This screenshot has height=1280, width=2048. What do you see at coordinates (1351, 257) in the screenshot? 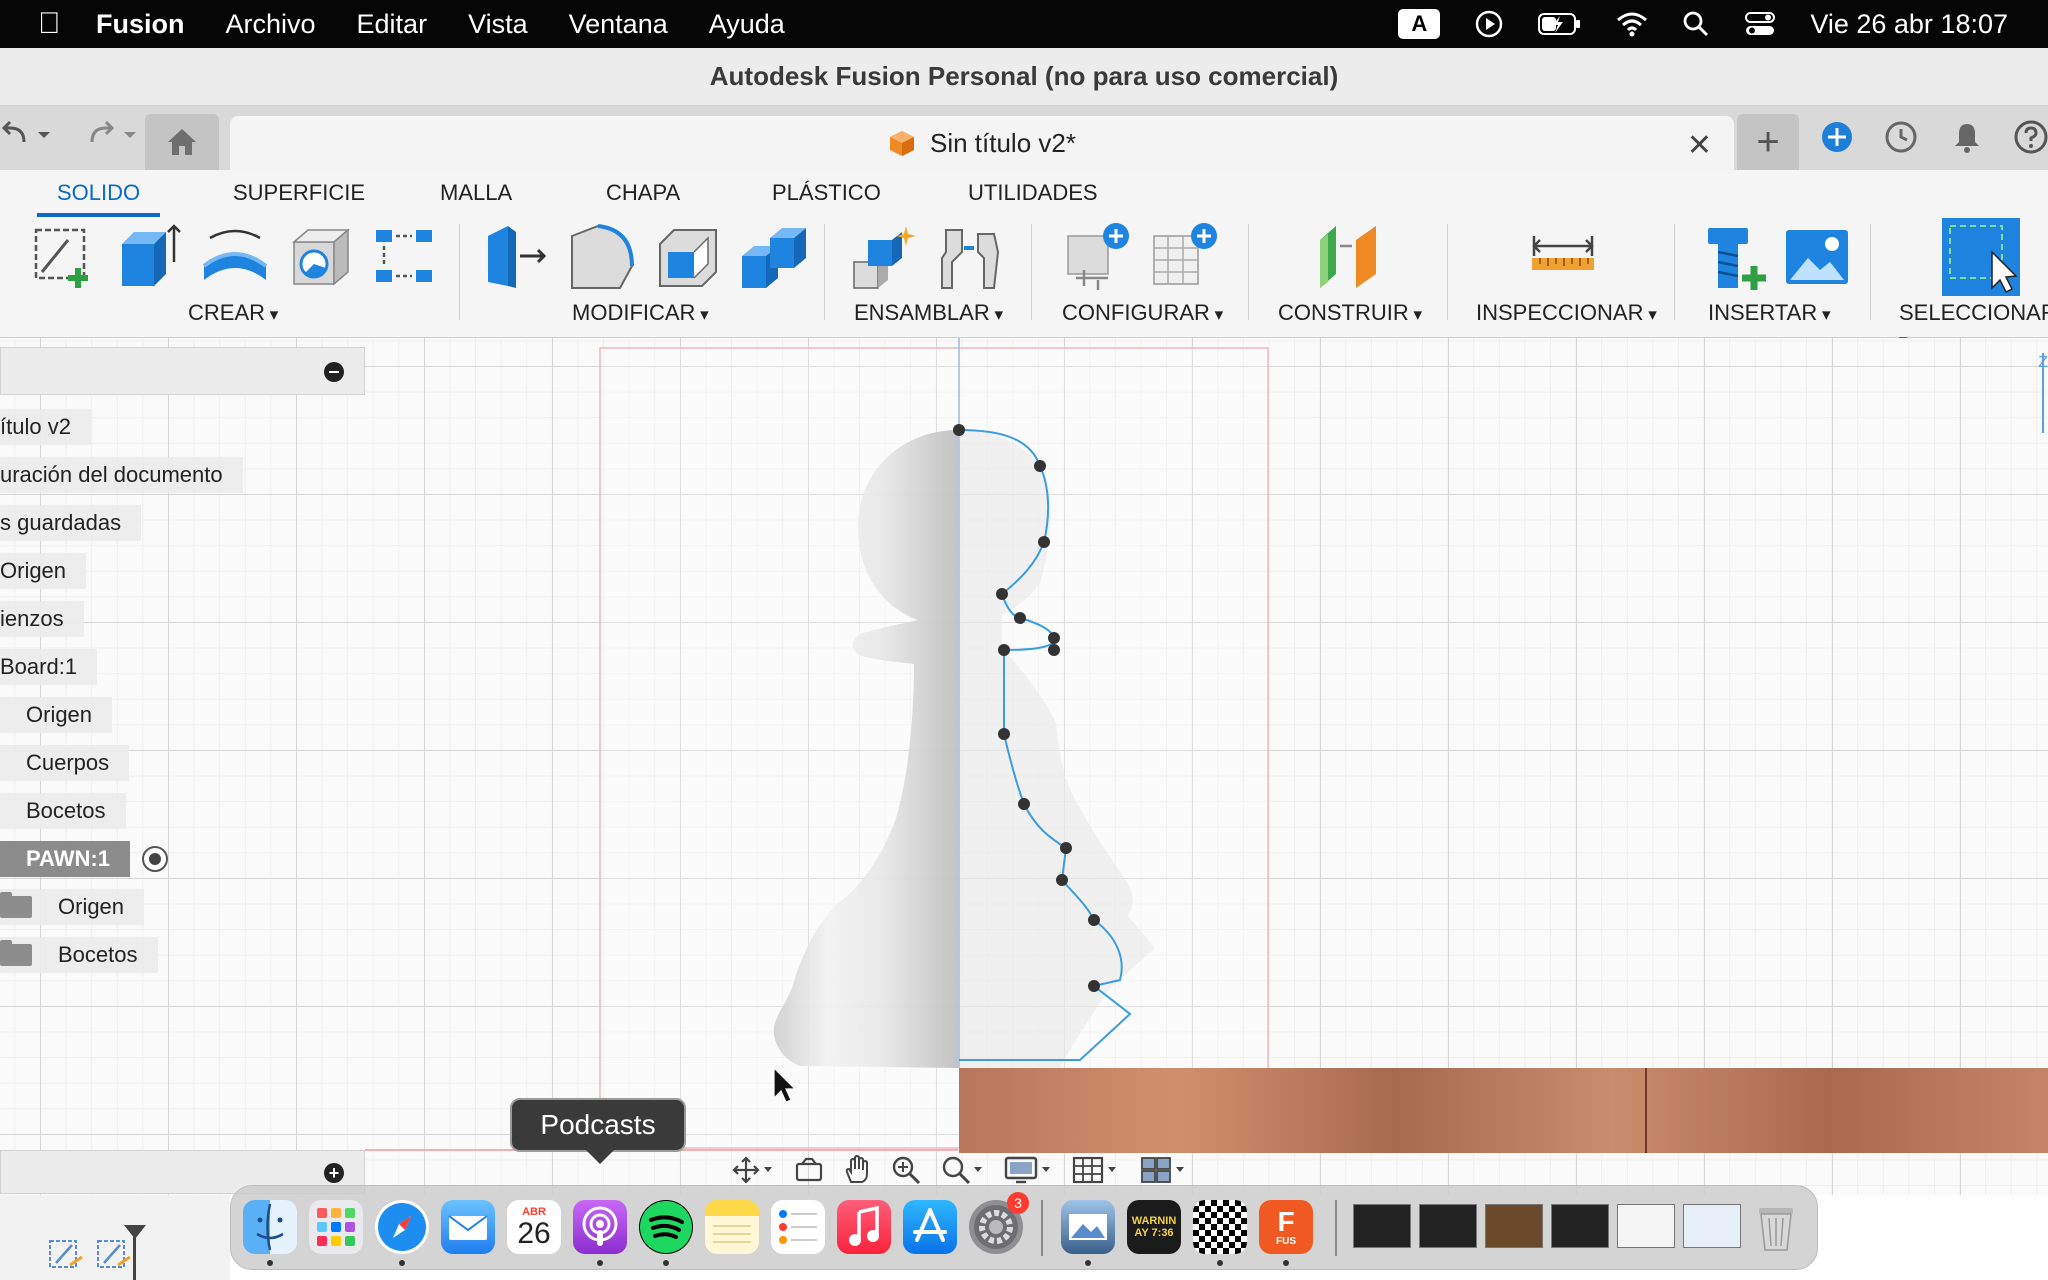
I see `offset-plane-icon` at bounding box center [1351, 257].